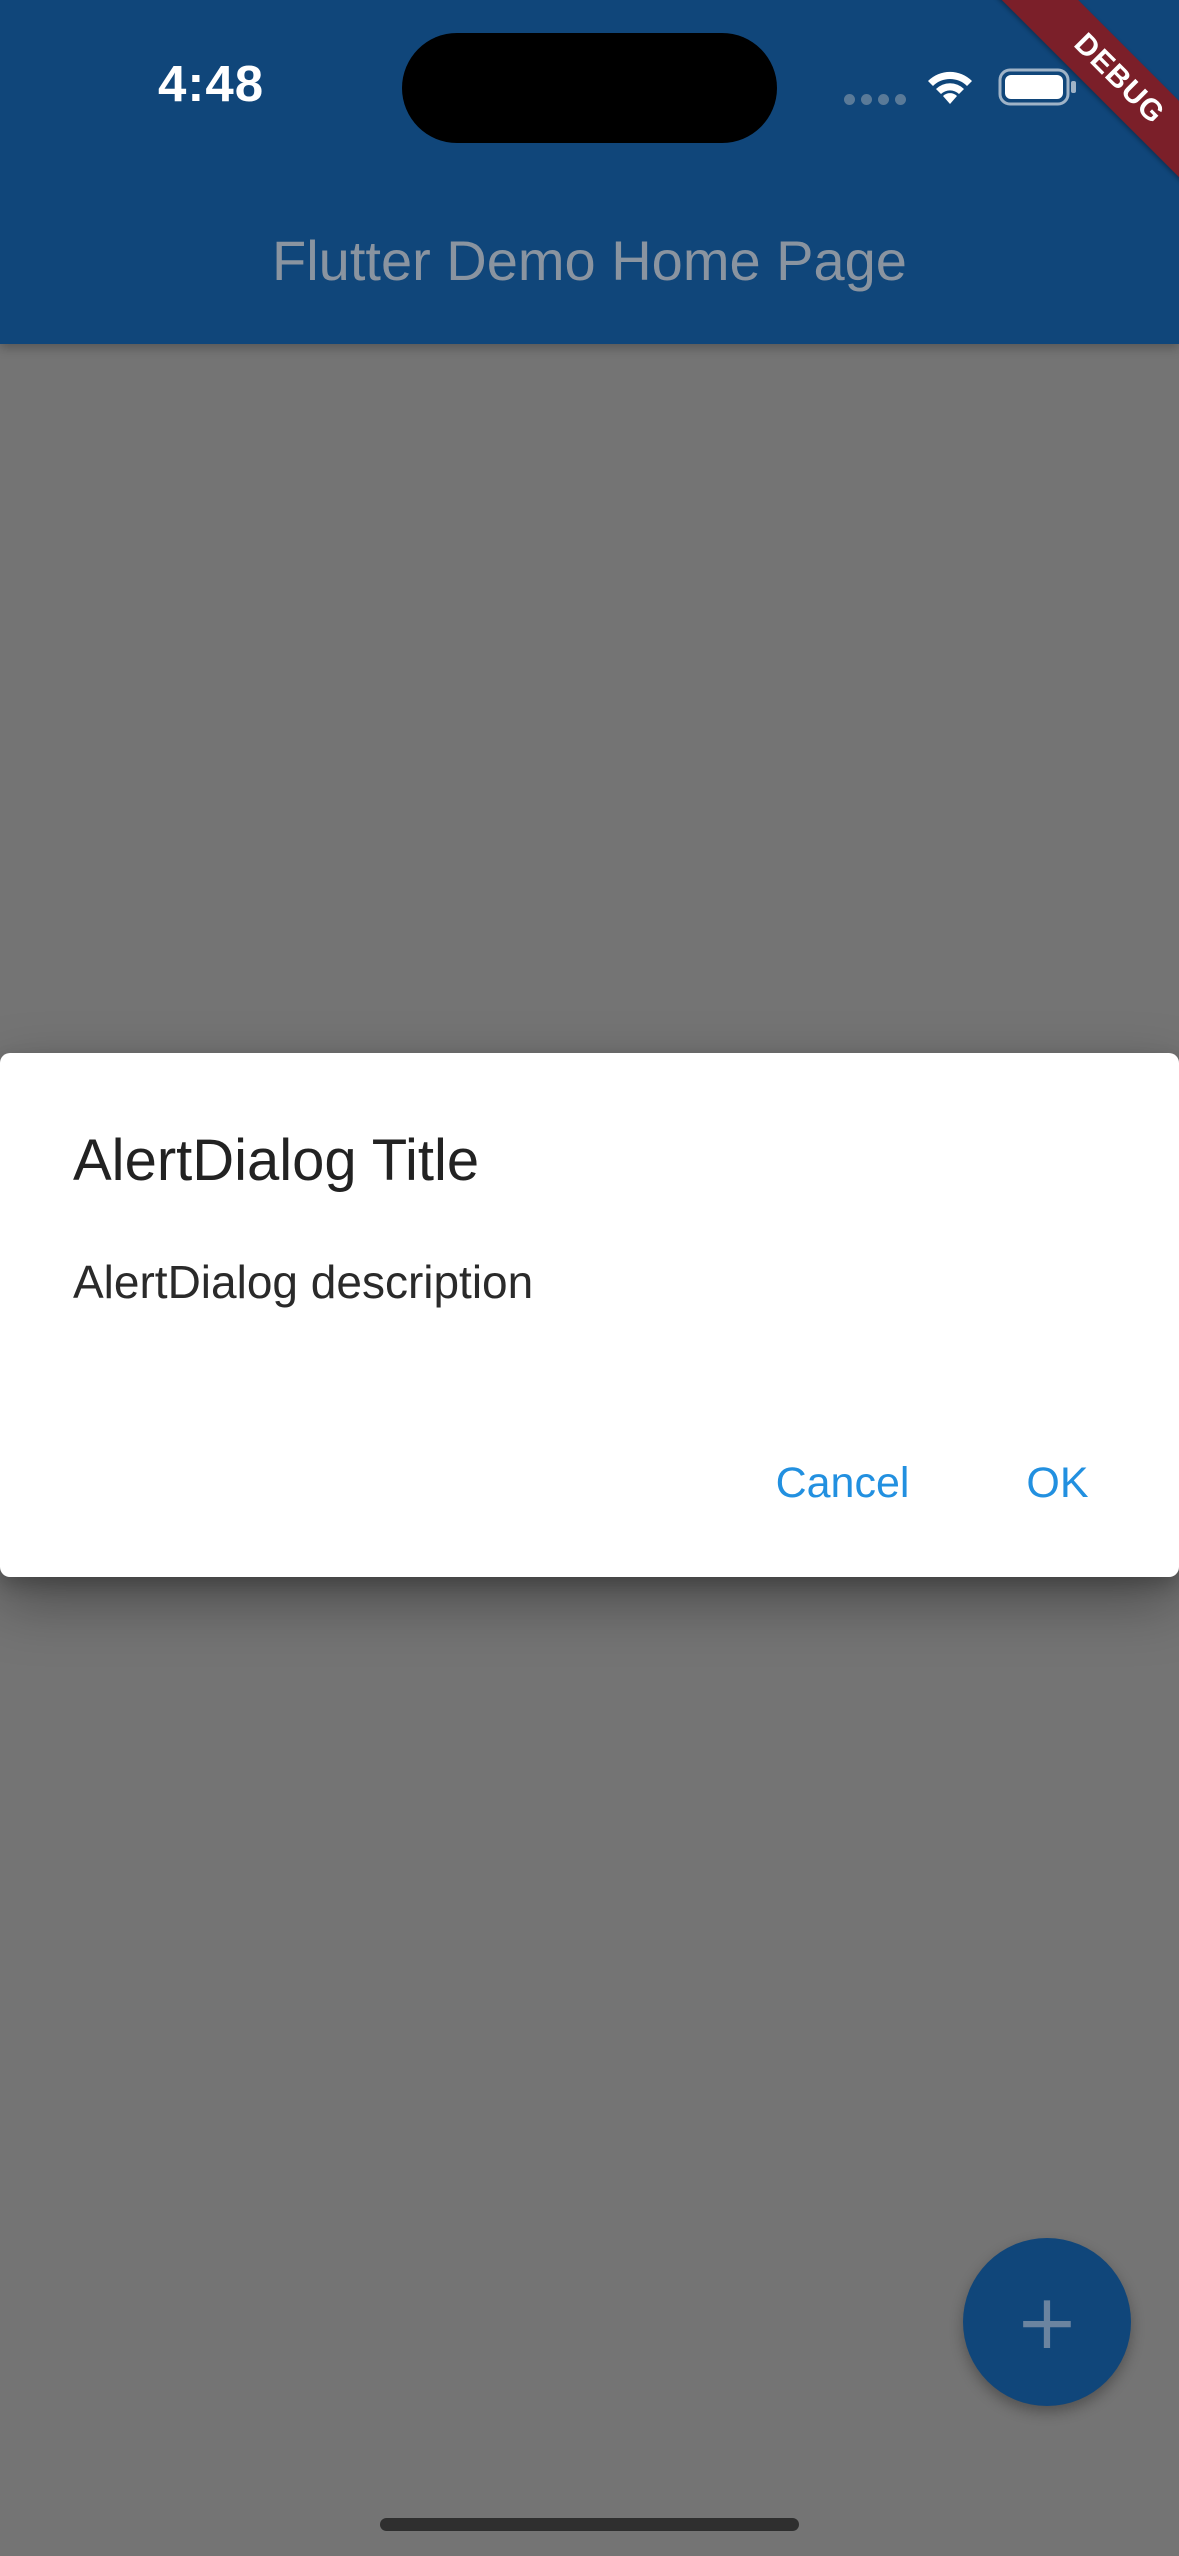 The height and width of the screenshot is (2556, 1179). I want to click on plus-icon: +, so click(1047, 2321).